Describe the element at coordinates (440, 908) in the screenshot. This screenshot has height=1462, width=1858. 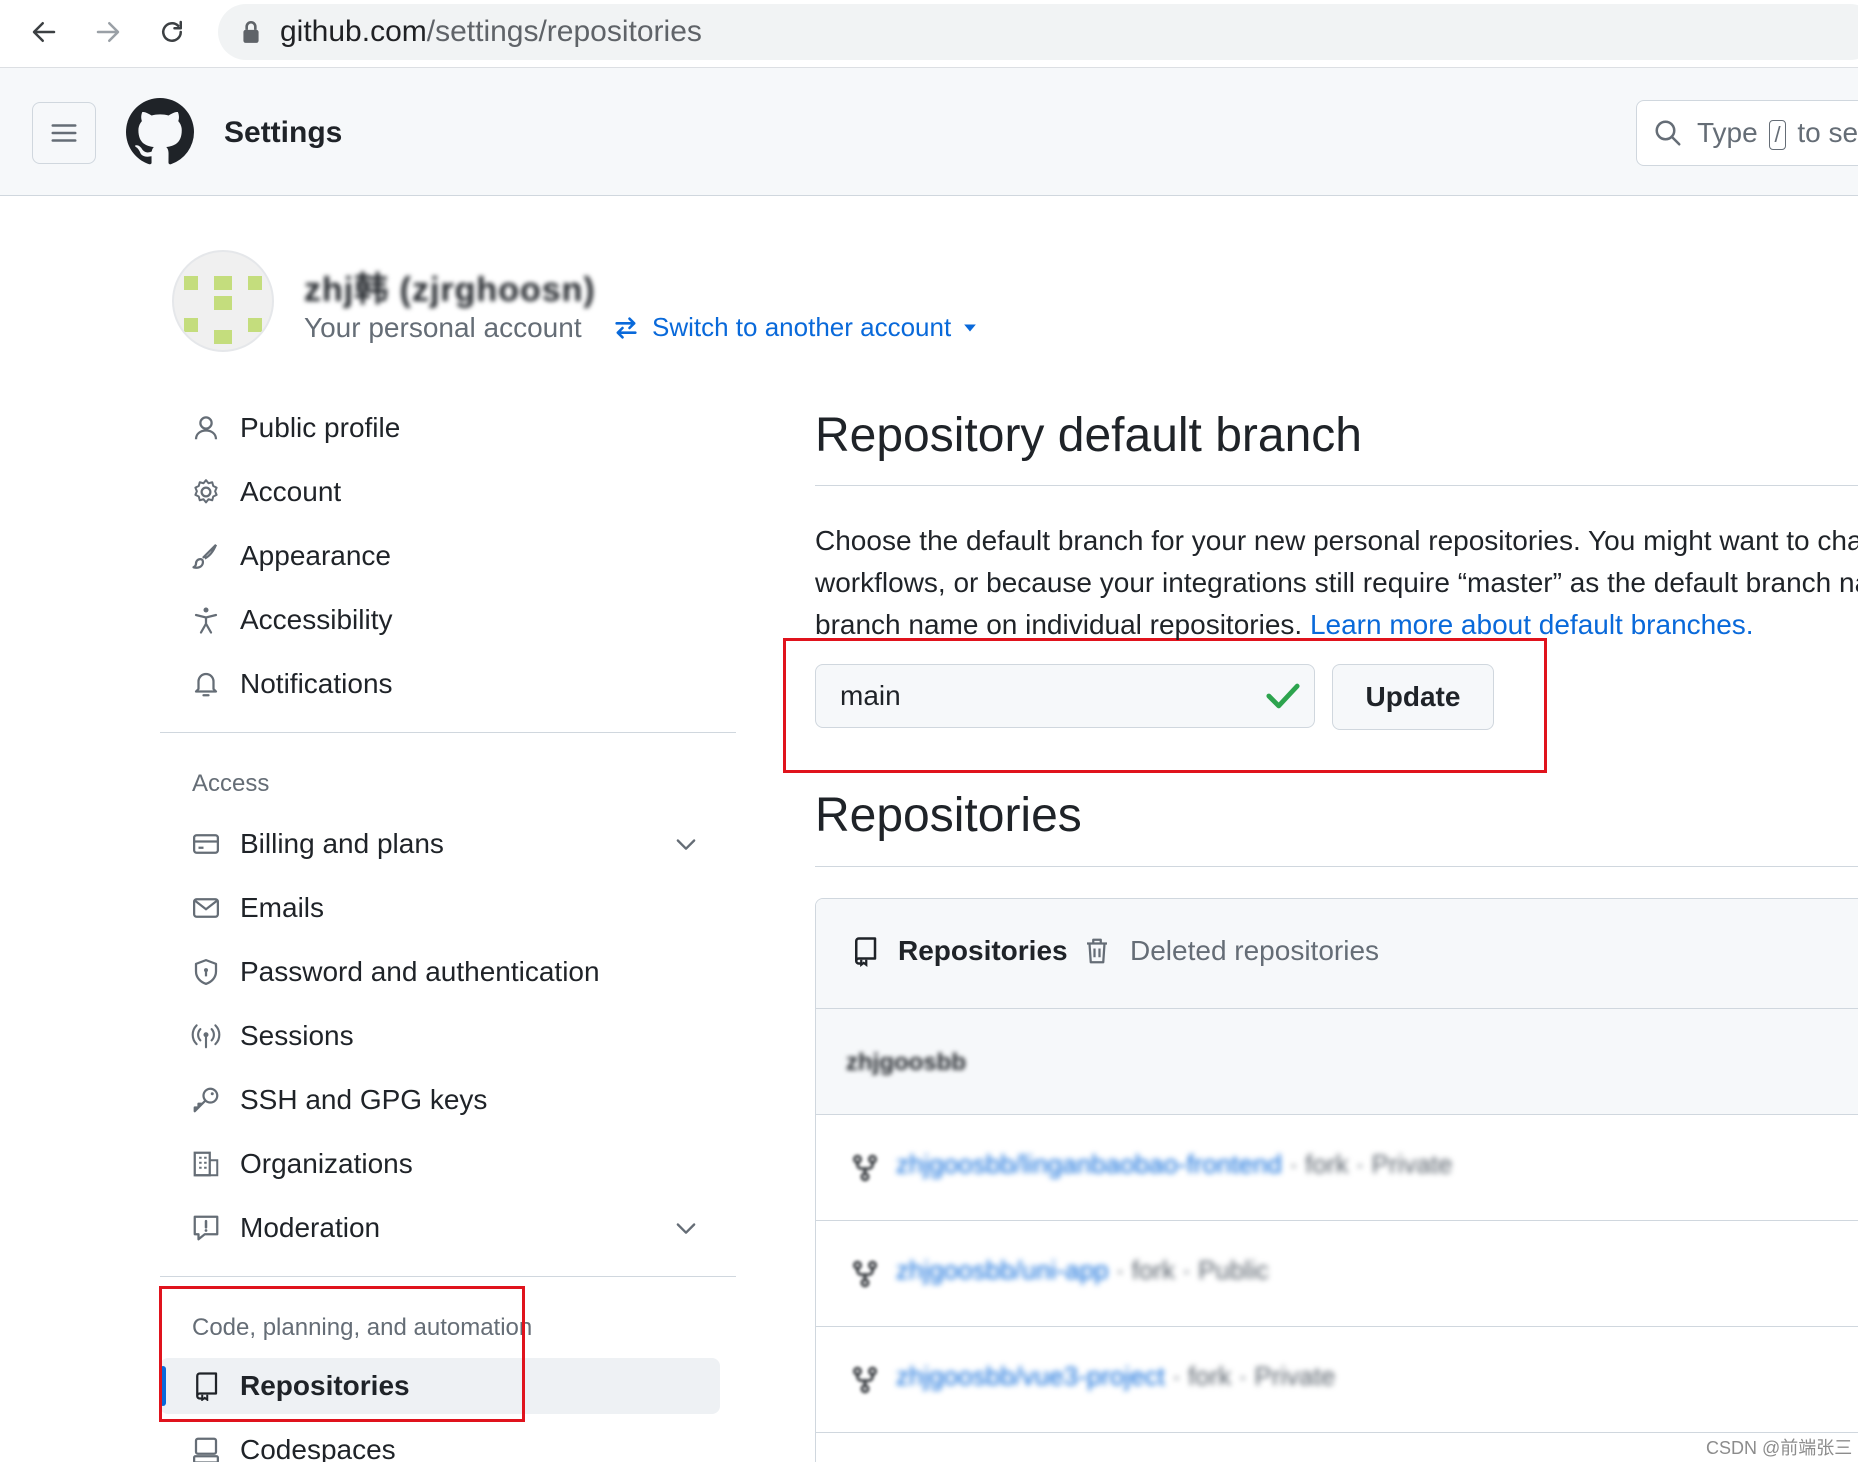
I see `sidebar-item-emails: Emails` at that location.